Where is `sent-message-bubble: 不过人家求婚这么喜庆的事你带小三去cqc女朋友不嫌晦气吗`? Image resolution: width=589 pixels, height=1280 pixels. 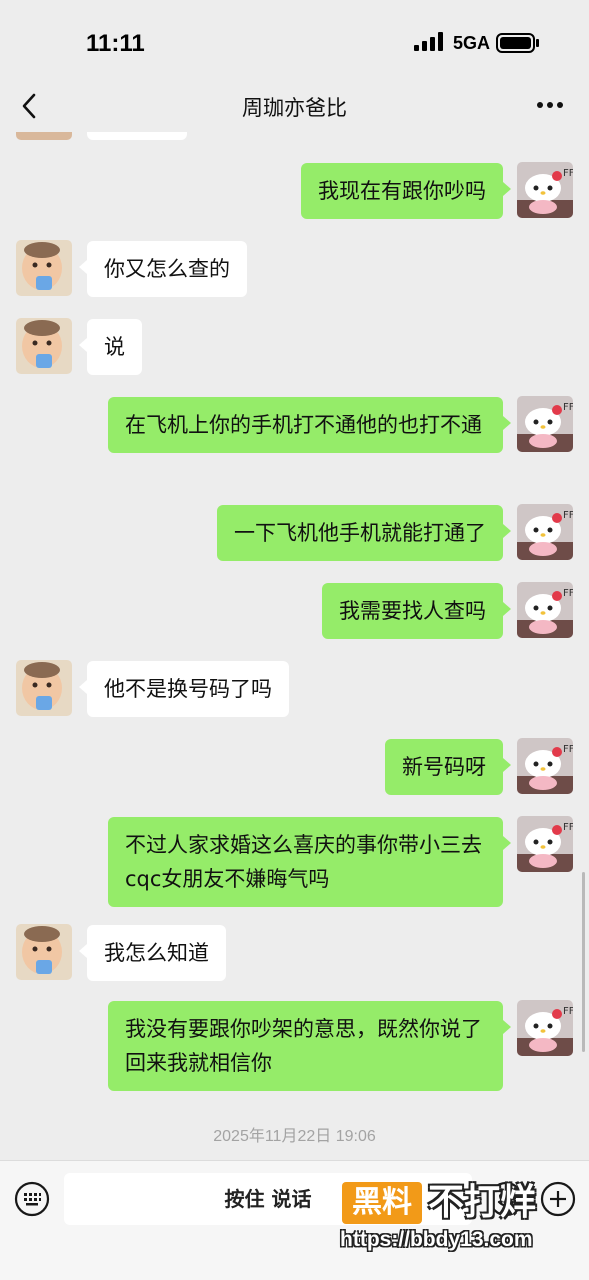 sent-message-bubble: 不过人家求婚这么喜庆的事你带小三去cqc女朋友不嫌晦气吗 is located at coordinates (309, 862).